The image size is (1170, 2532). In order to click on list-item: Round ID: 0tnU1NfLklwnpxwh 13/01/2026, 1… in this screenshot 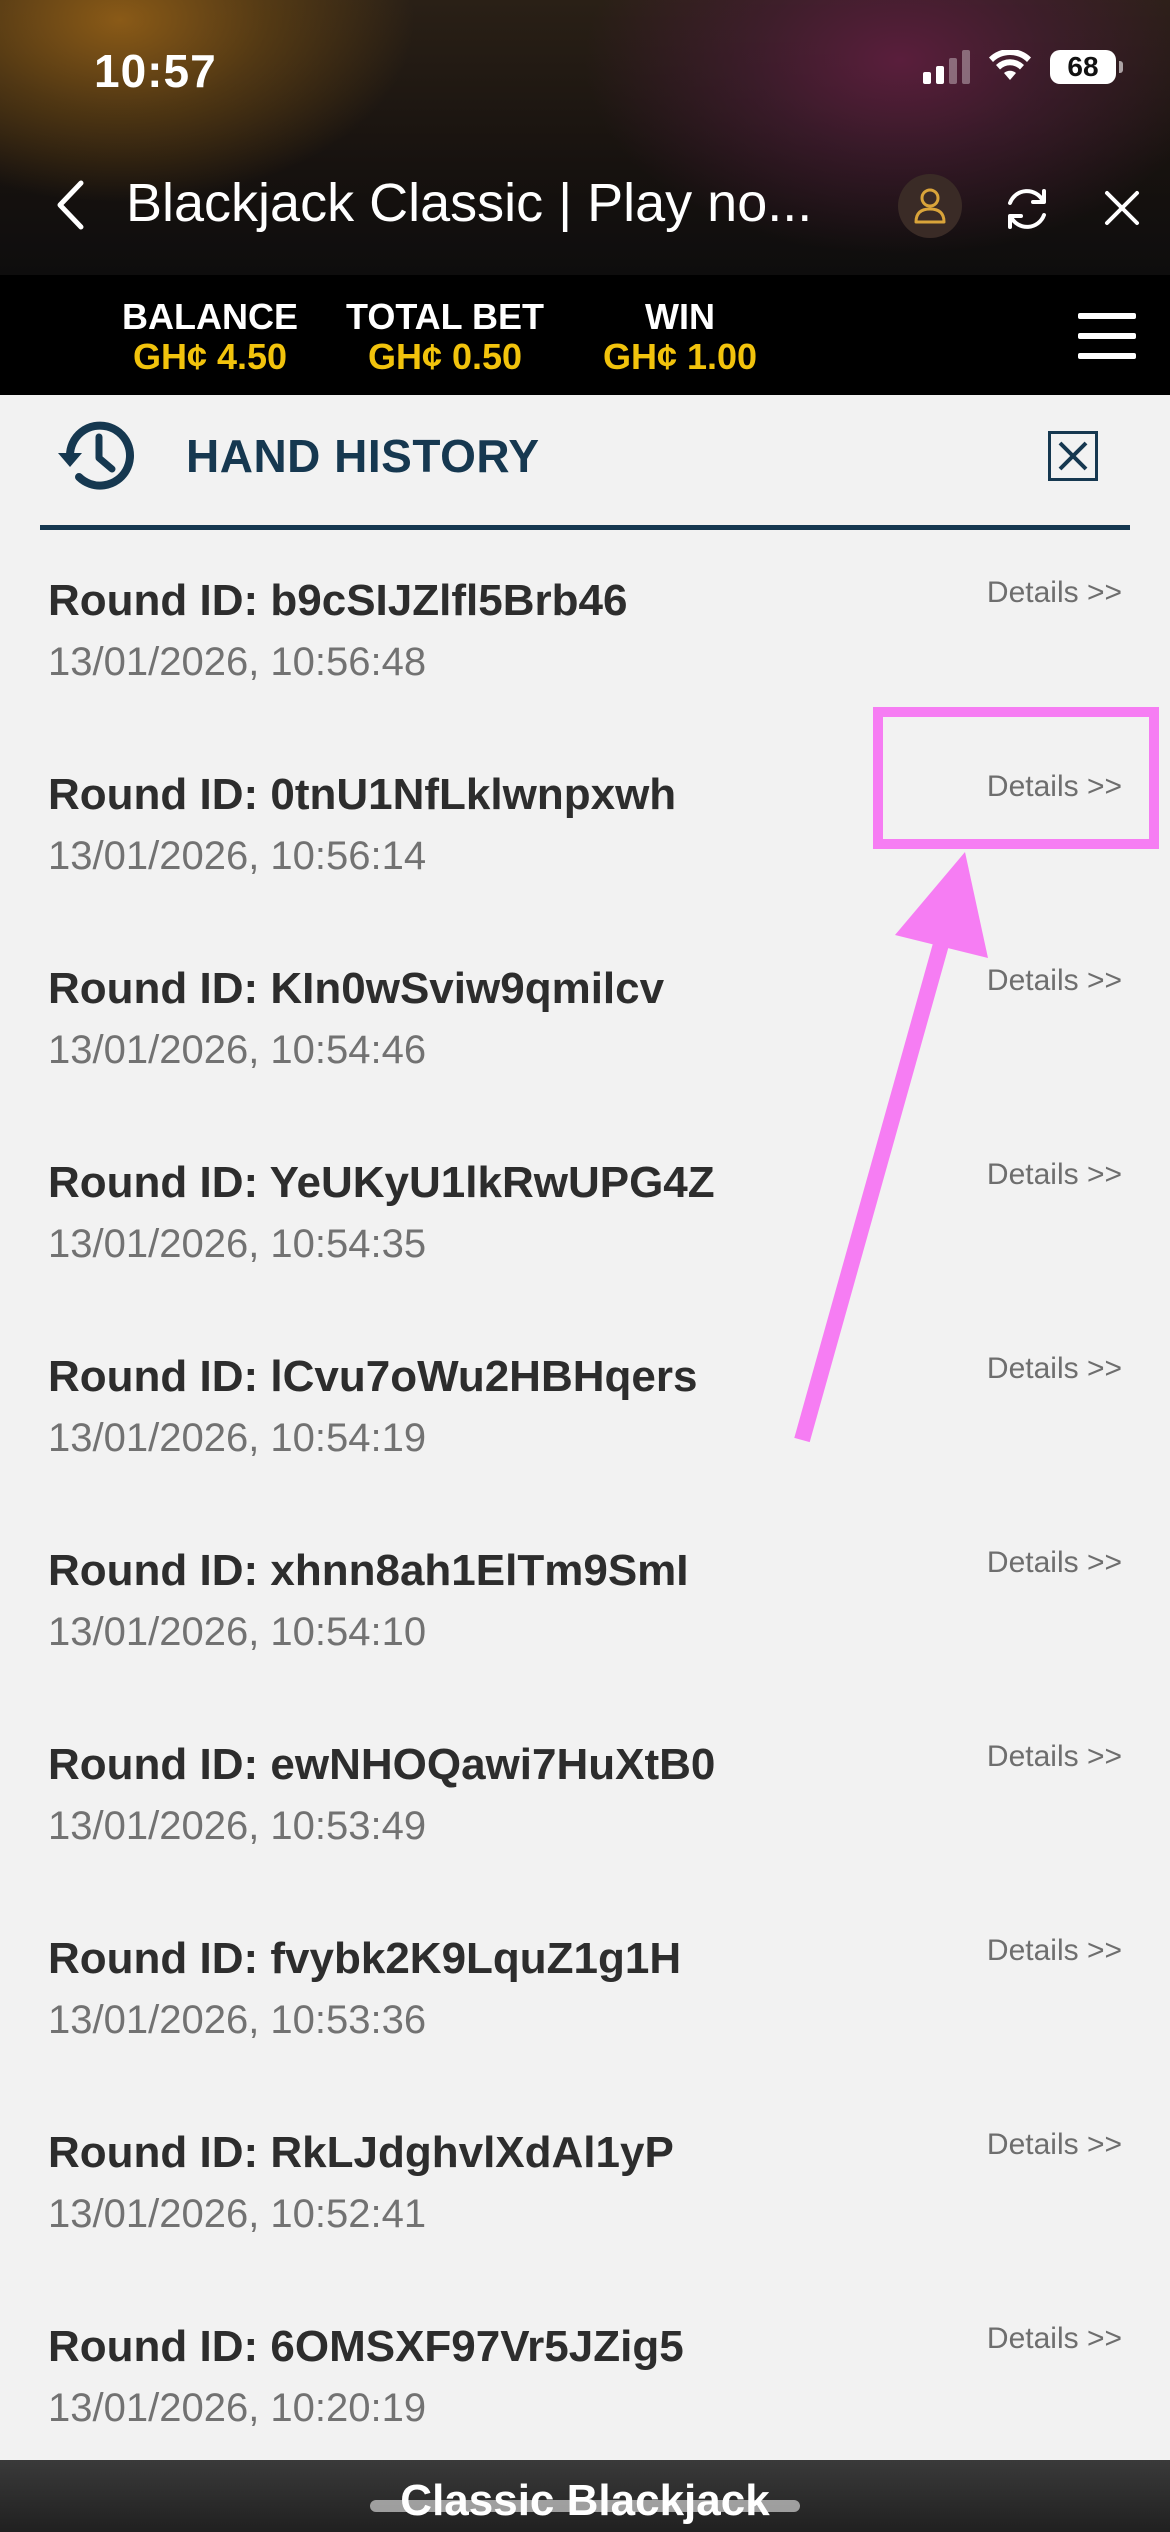, I will do `click(585, 821)`.